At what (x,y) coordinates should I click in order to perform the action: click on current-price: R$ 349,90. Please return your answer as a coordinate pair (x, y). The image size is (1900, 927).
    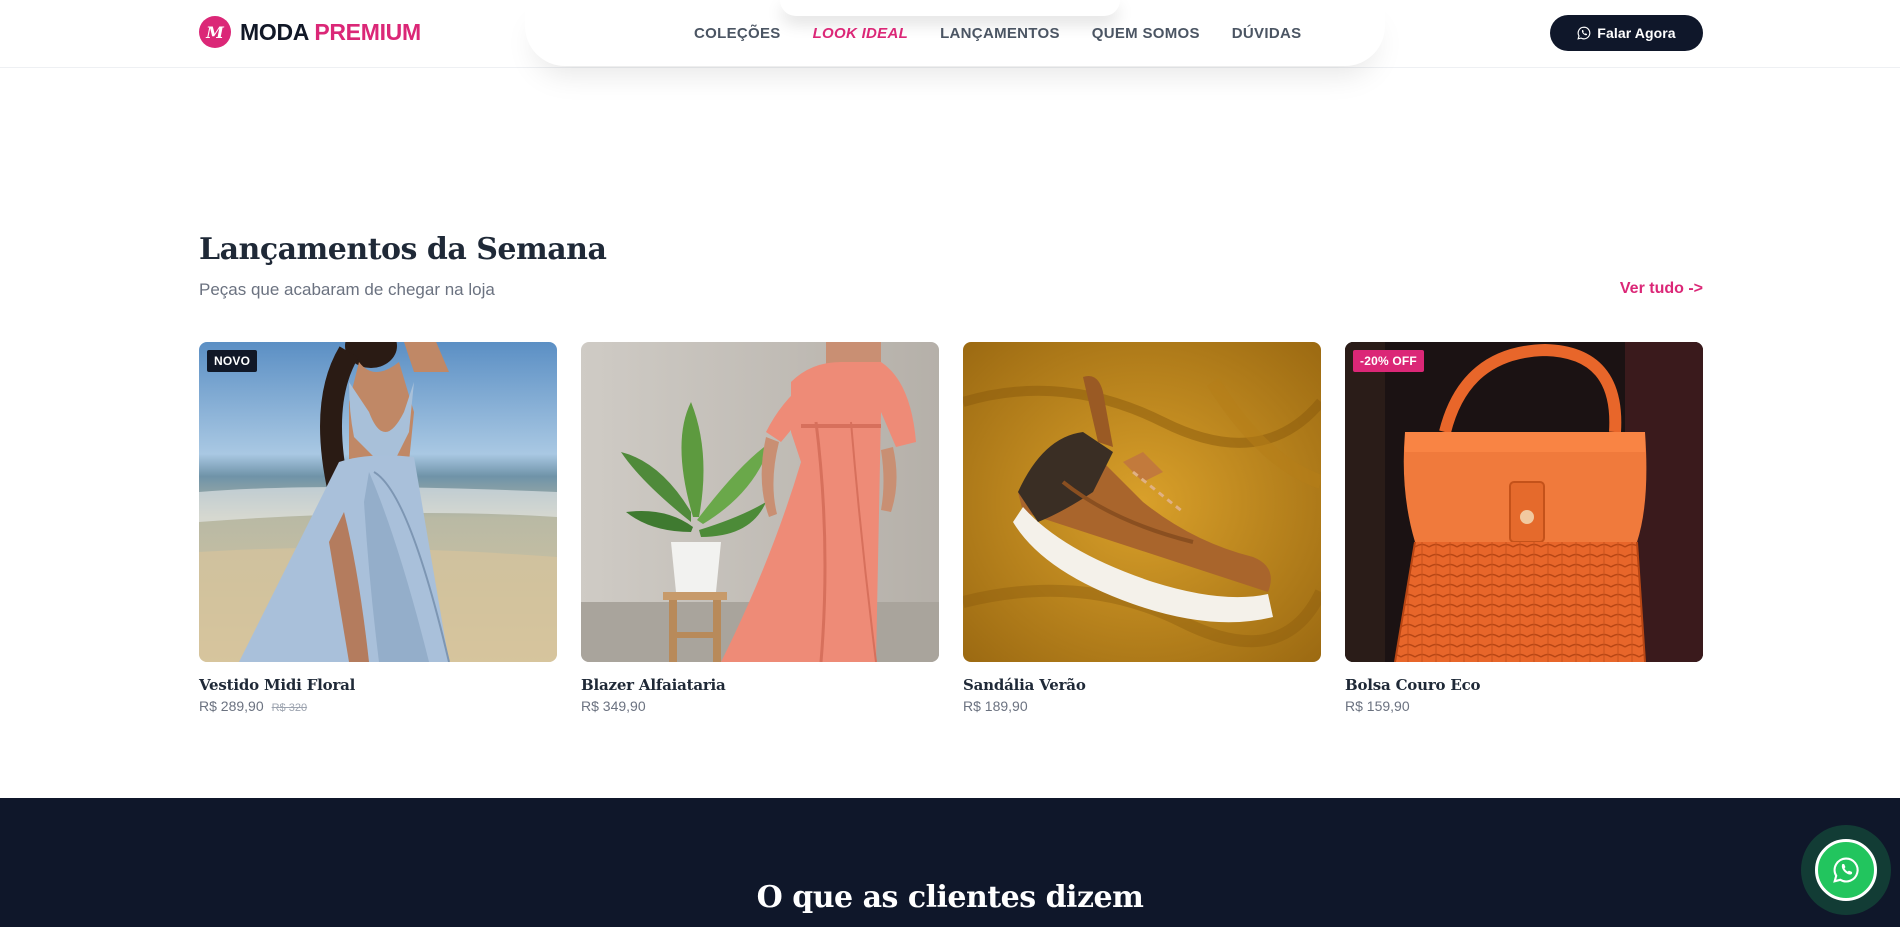
    Looking at the image, I should click on (613, 706).